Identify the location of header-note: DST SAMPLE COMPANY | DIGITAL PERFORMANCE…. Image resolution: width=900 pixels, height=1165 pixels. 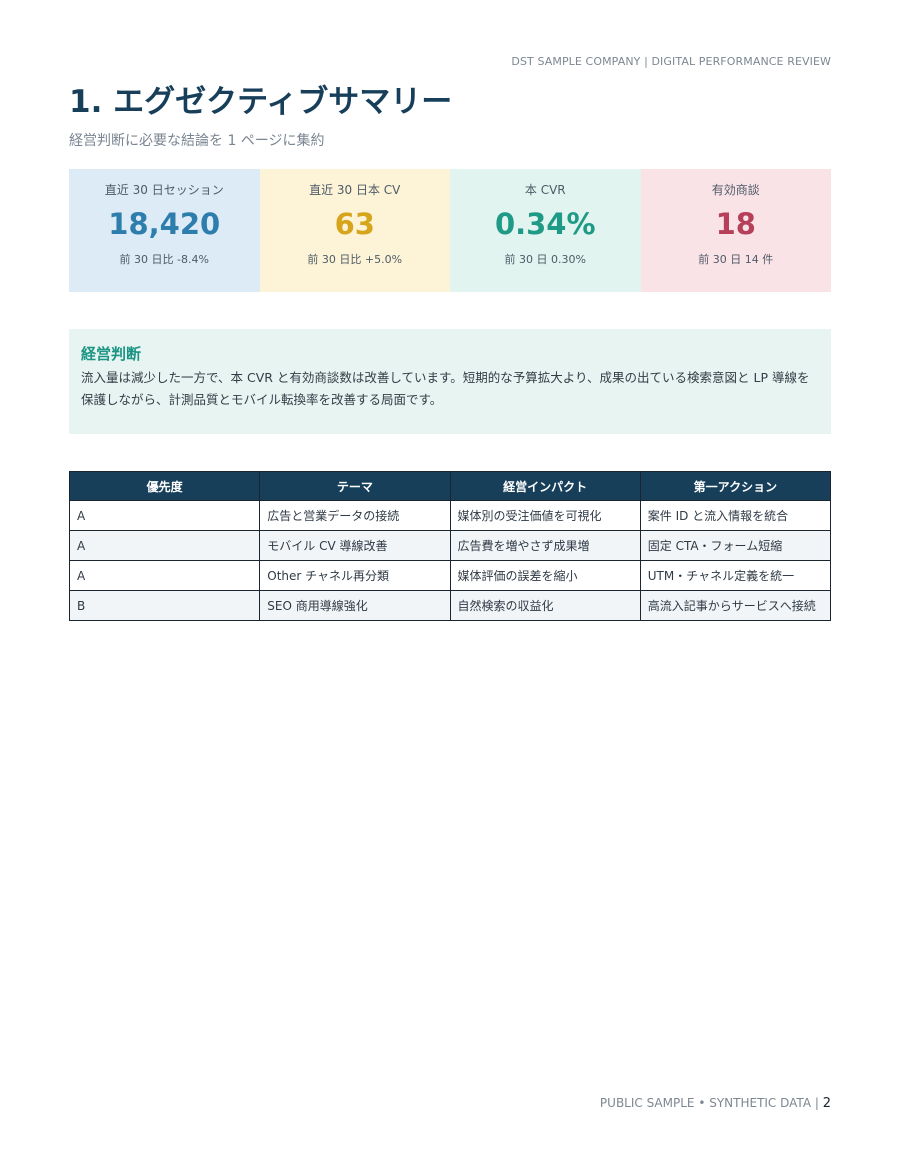
(671, 61).